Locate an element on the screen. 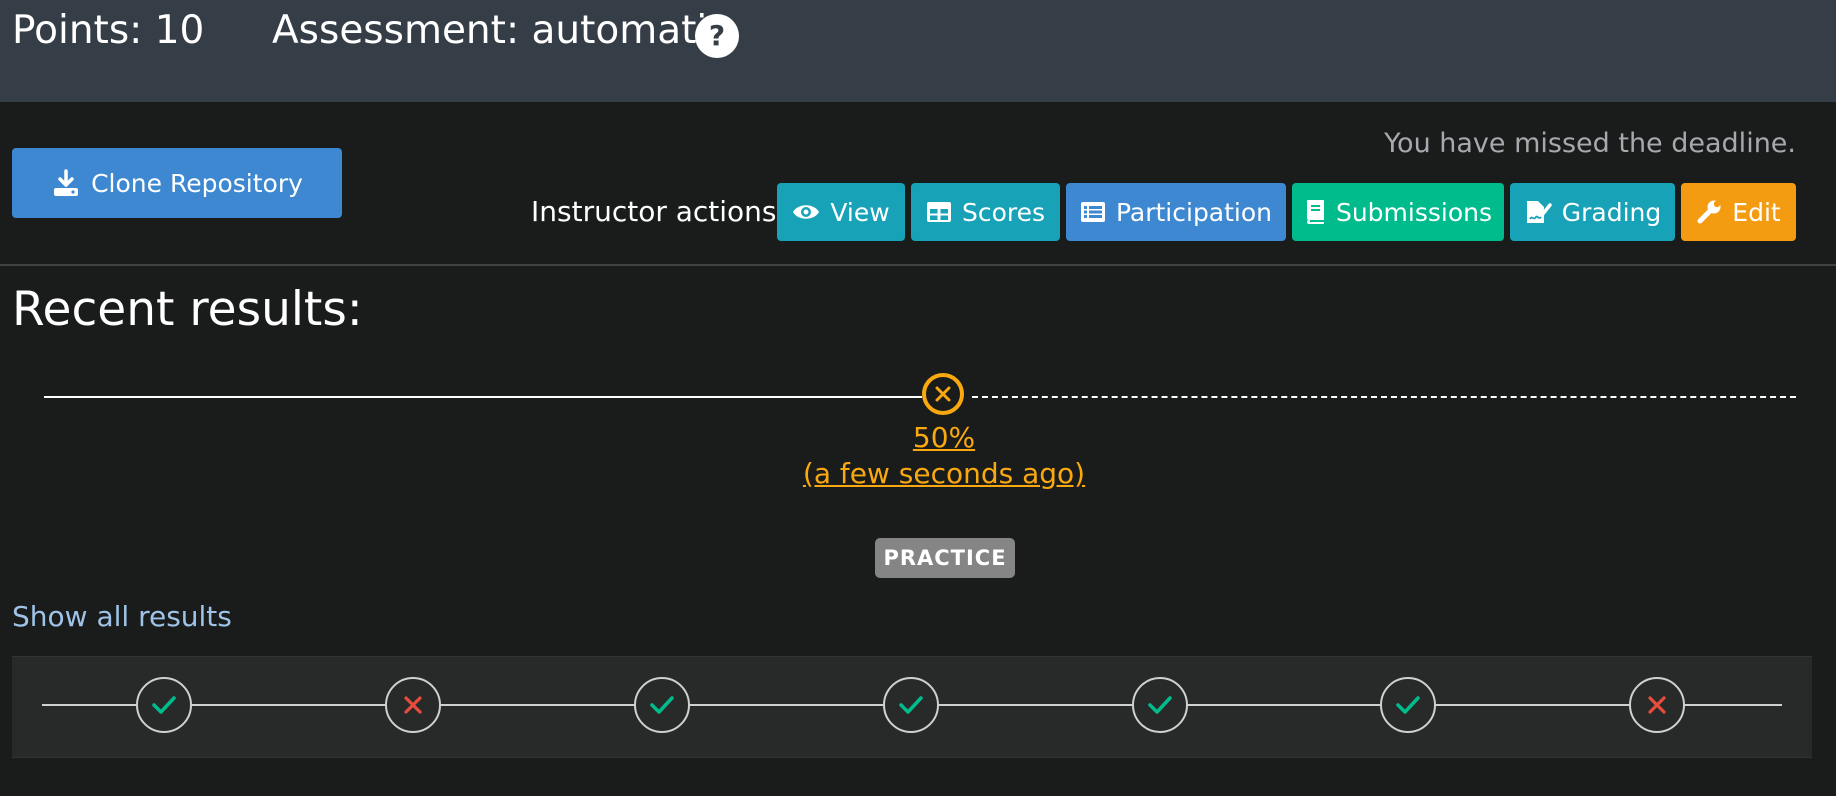 This screenshot has width=1836, height=796. timeline-future-line is located at coordinates (1384, 397).